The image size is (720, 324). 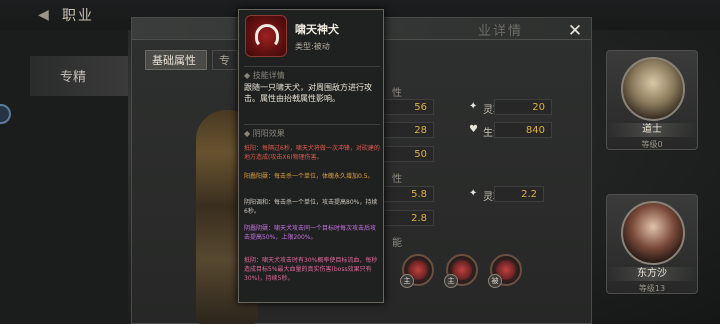 I want to click on character-name: 东方沙, so click(x=652, y=274).